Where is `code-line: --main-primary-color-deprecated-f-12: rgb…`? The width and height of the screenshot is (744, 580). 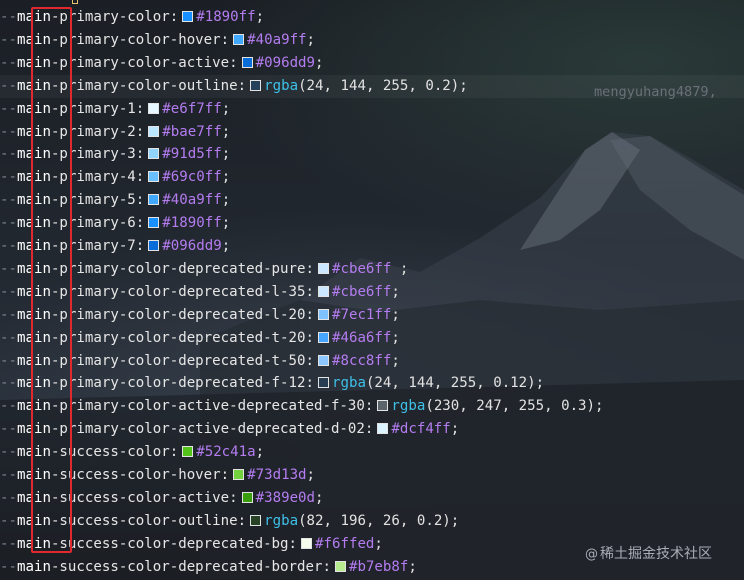 code-line: --main-primary-color-deprecated-f-12: rgb… is located at coordinates (272, 383).